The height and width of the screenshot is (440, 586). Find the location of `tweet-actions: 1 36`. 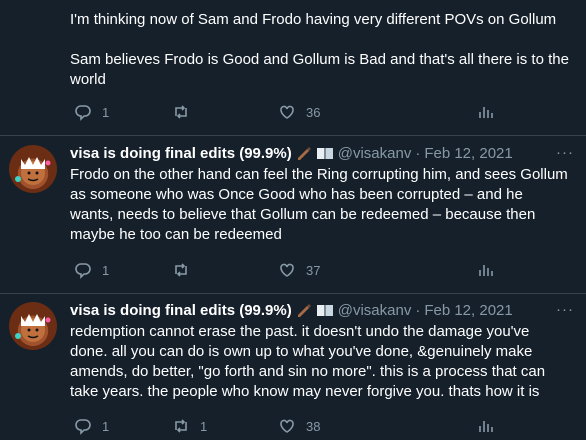

tweet-actions: 1 36 is located at coordinates (320, 112).